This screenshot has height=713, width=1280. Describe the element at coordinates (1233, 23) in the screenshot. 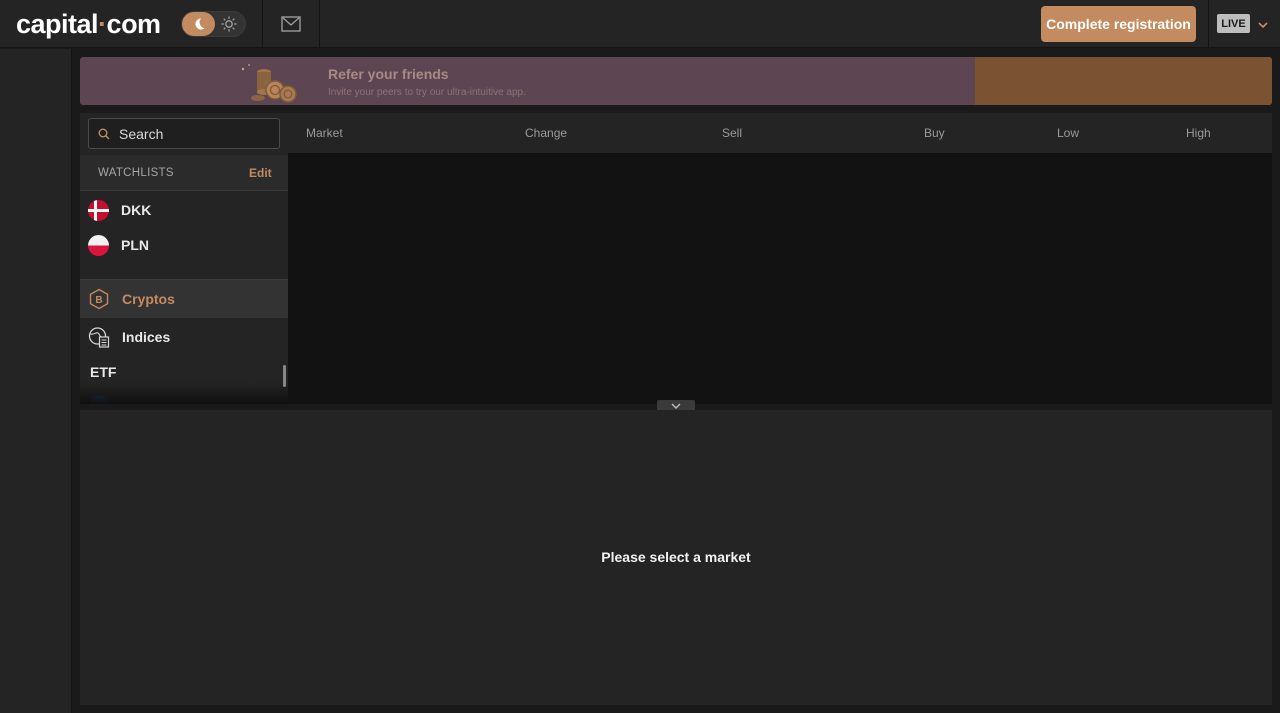

I see `account-mode-badge: LIVE` at that location.